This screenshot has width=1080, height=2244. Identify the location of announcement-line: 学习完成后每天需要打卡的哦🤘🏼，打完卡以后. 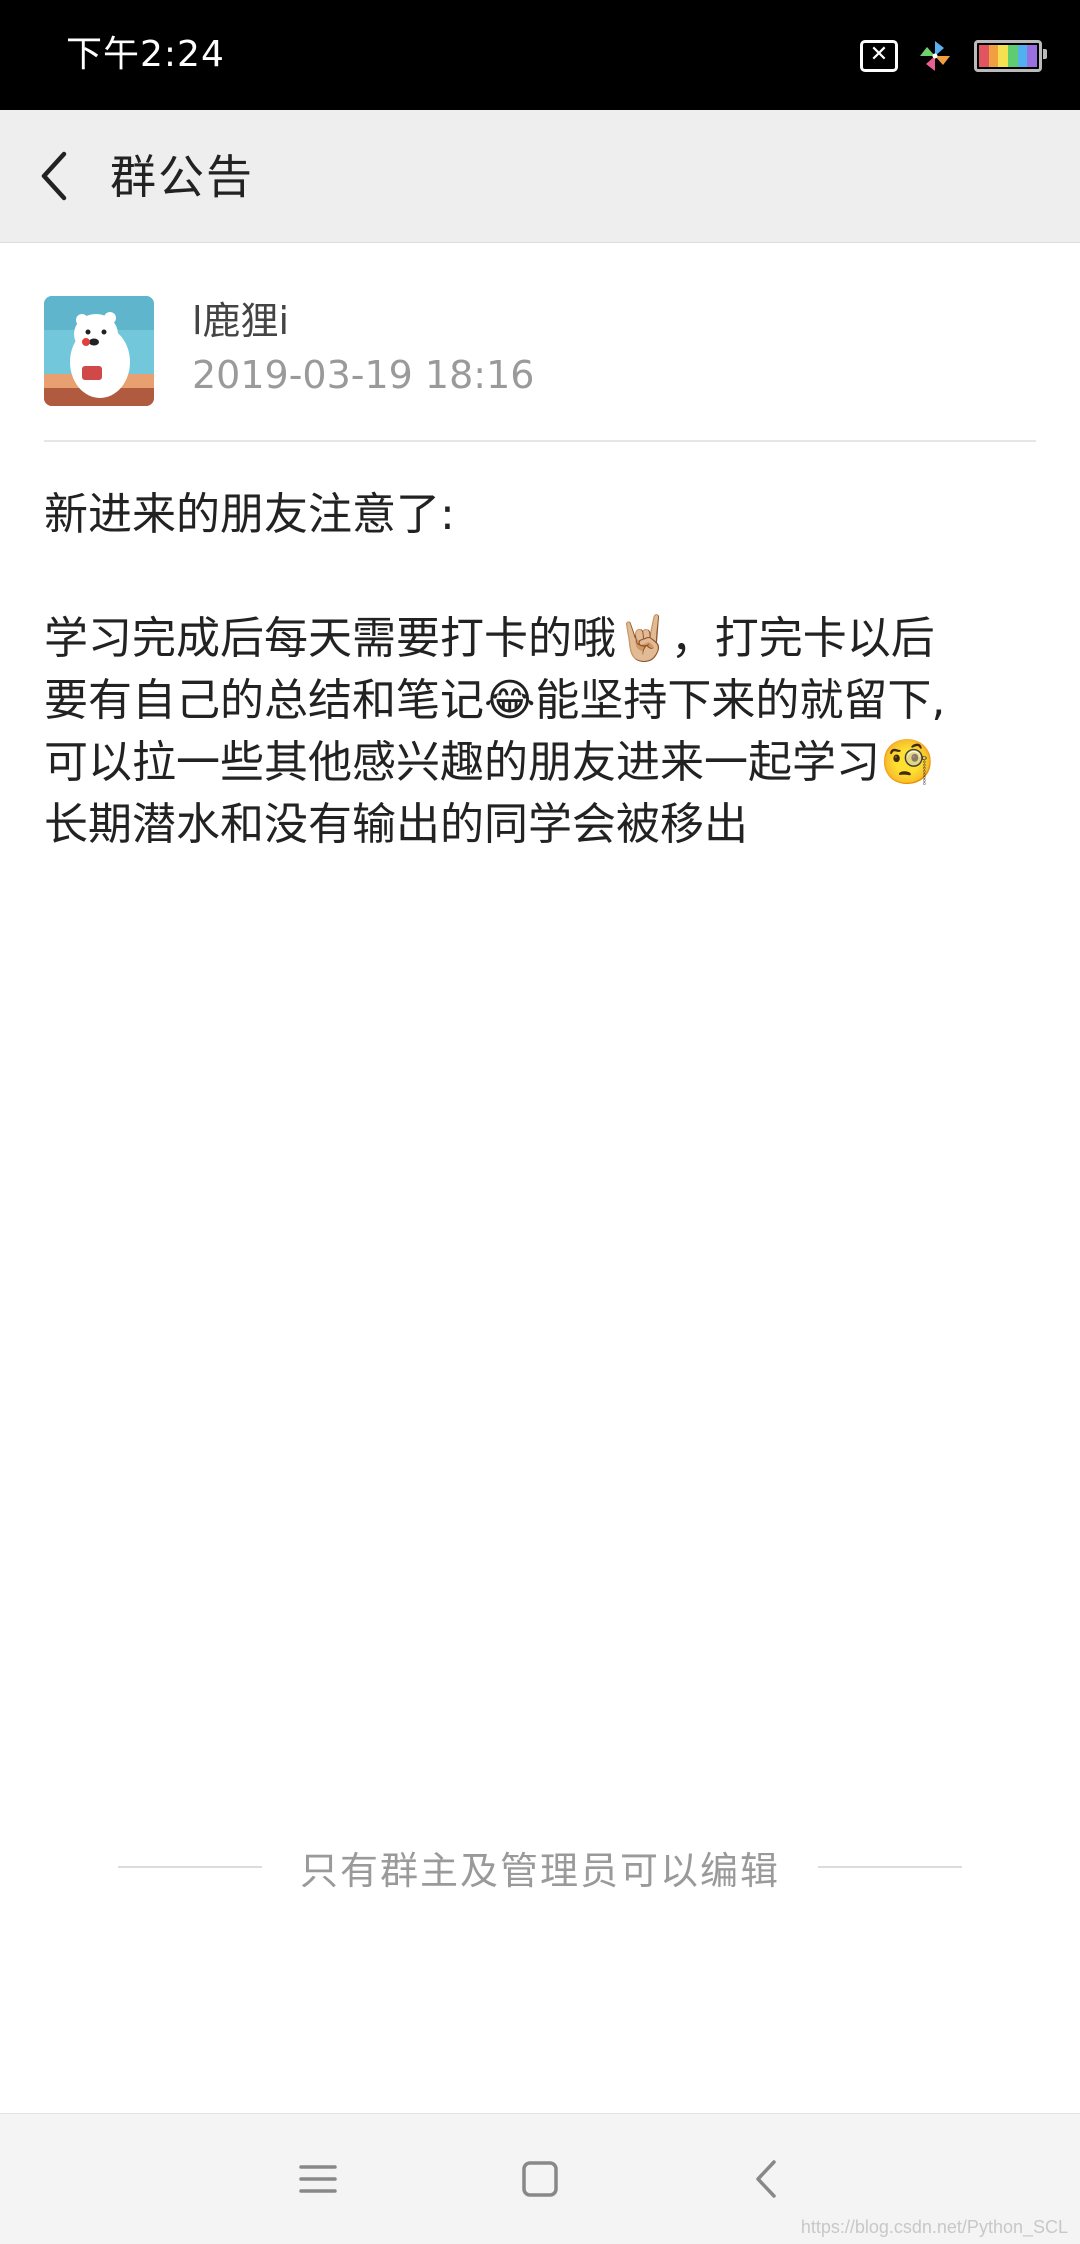
(489, 638).